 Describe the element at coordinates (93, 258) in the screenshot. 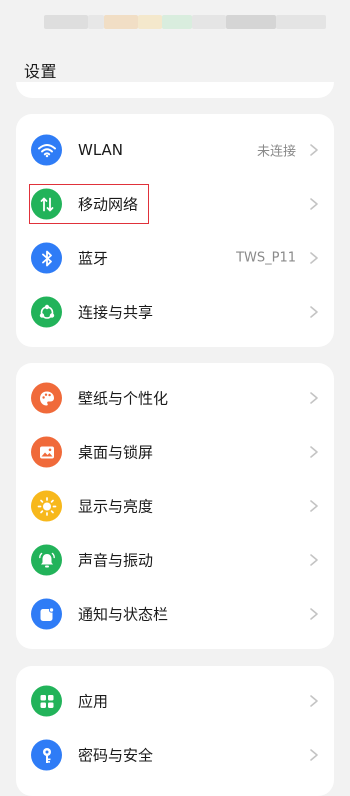

I see `settings-row-label: 蓝牙` at that location.